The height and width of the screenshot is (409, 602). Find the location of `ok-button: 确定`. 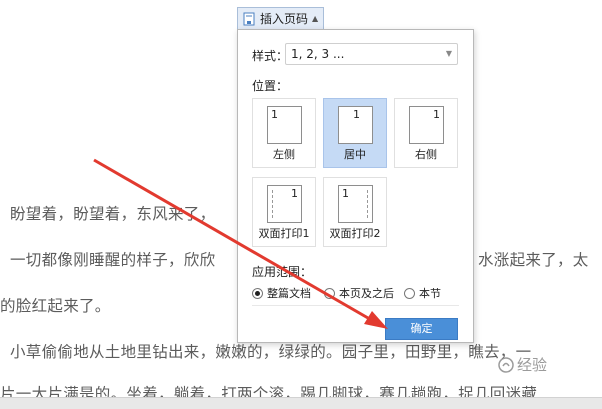

ok-button: 确定 is located at coordinates (421, 329).